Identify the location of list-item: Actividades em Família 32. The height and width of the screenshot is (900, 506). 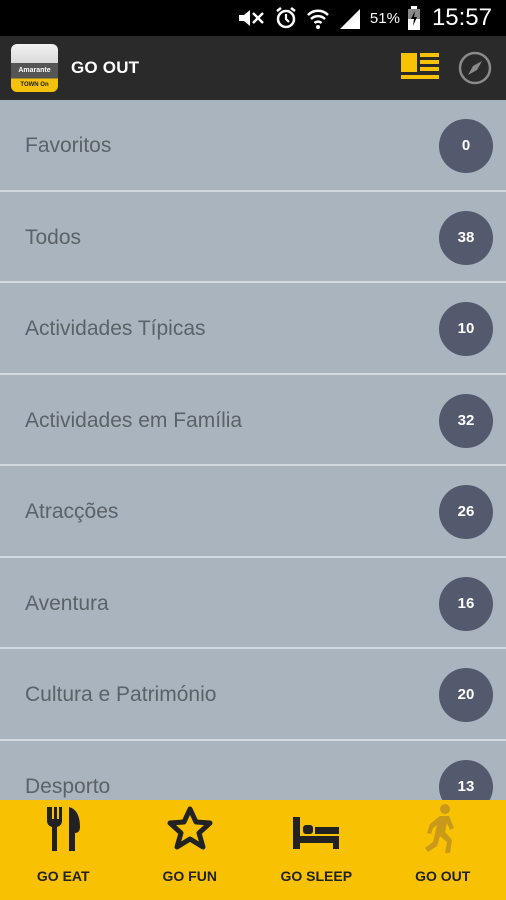
(253, 420).